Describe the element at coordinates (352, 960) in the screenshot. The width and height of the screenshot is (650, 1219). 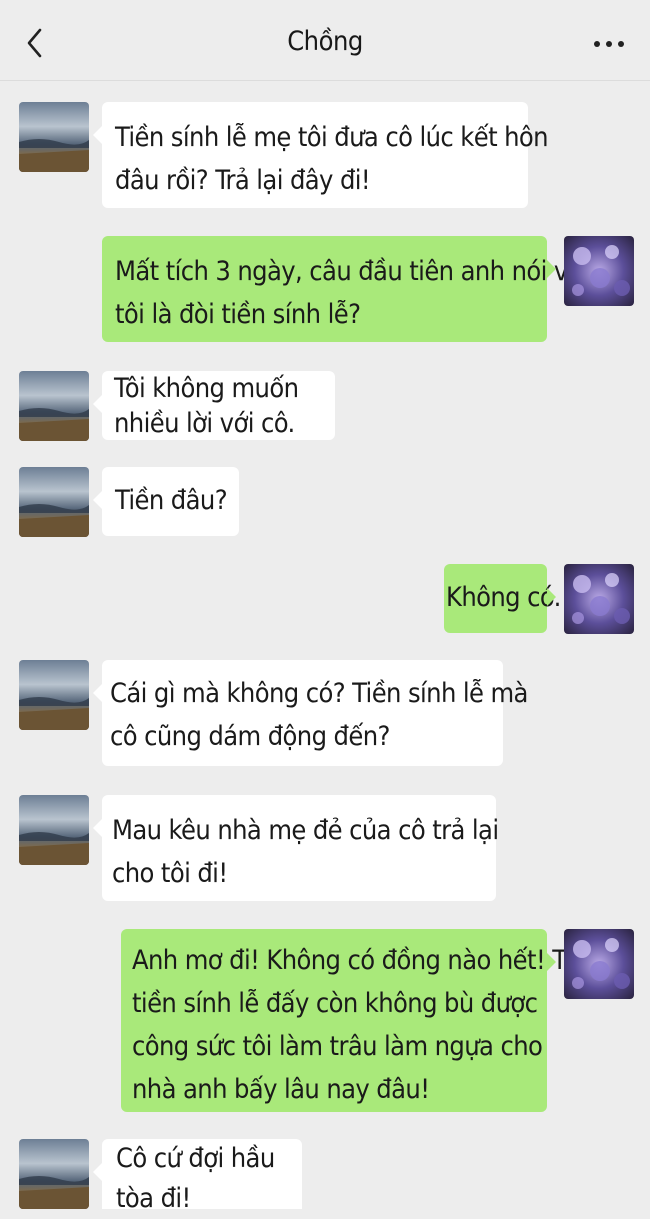
I see `message-line: Anh mơ đi! Không có đồng nào hết! Tí` at that location.